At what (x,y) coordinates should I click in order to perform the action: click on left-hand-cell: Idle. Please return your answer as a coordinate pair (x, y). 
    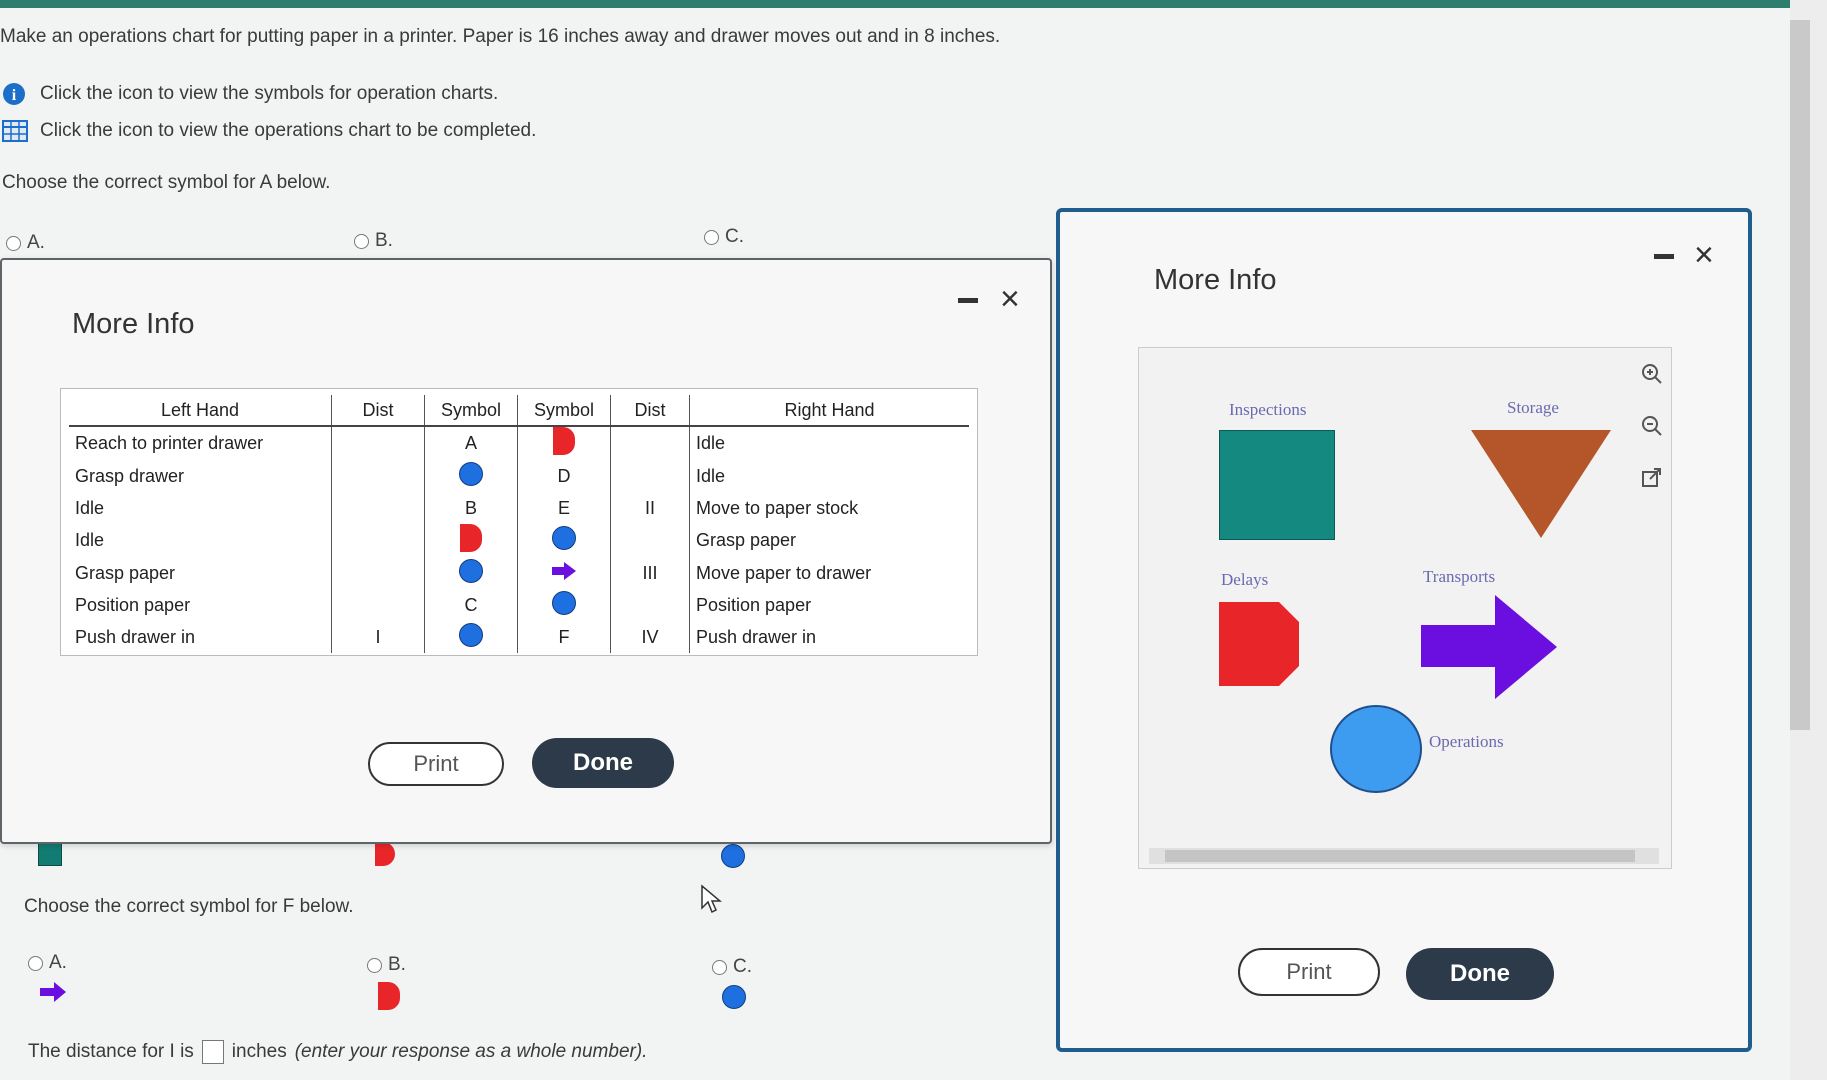
    Looking at the image, I should click on (90, 507).